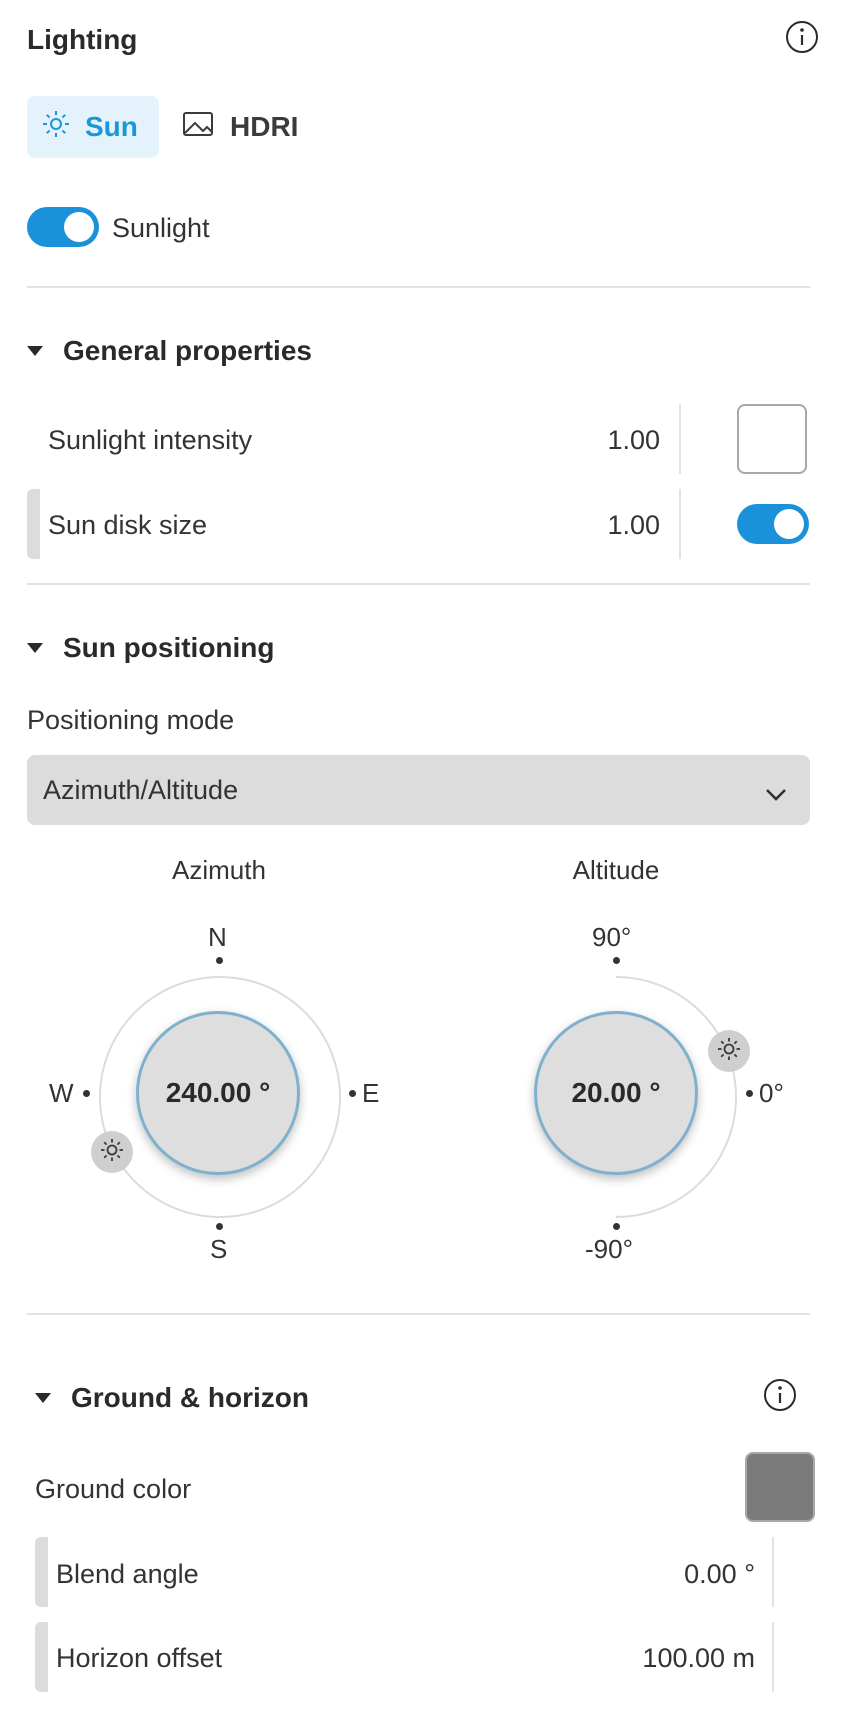 The width and height of the screenshot is (860, 1735). What do you see at coordinates (772, 439) in the screenshot?
I see `intensity-checkbox` at bounding box center [772, 439].